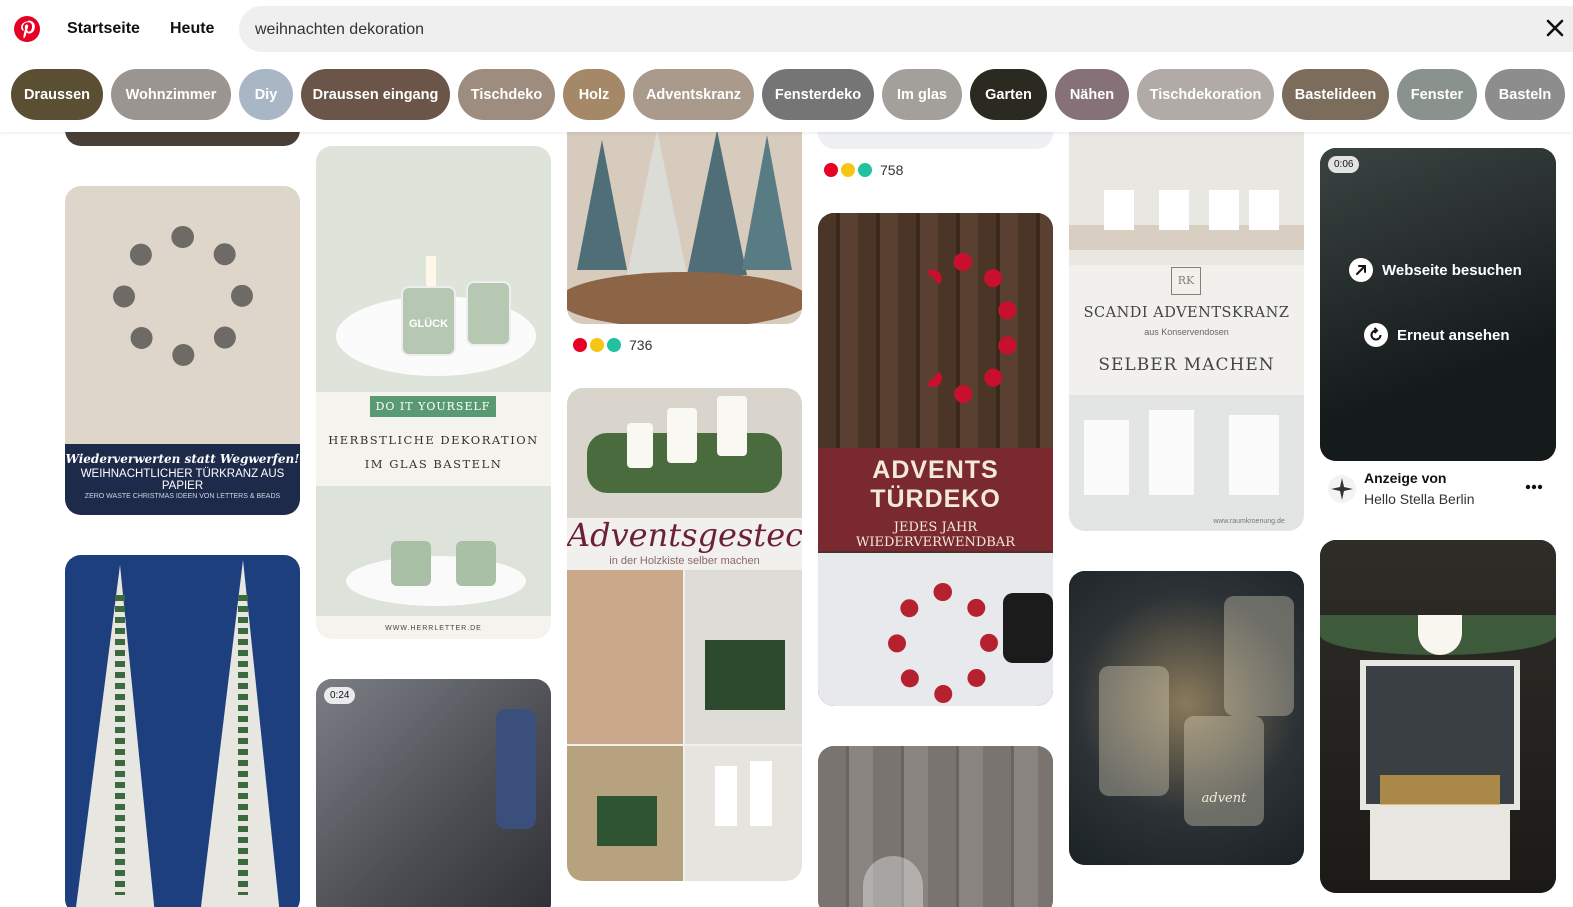  I want to click on pin-title: Wiederverwerten statt Wegwerfen!, so click(182, 459).